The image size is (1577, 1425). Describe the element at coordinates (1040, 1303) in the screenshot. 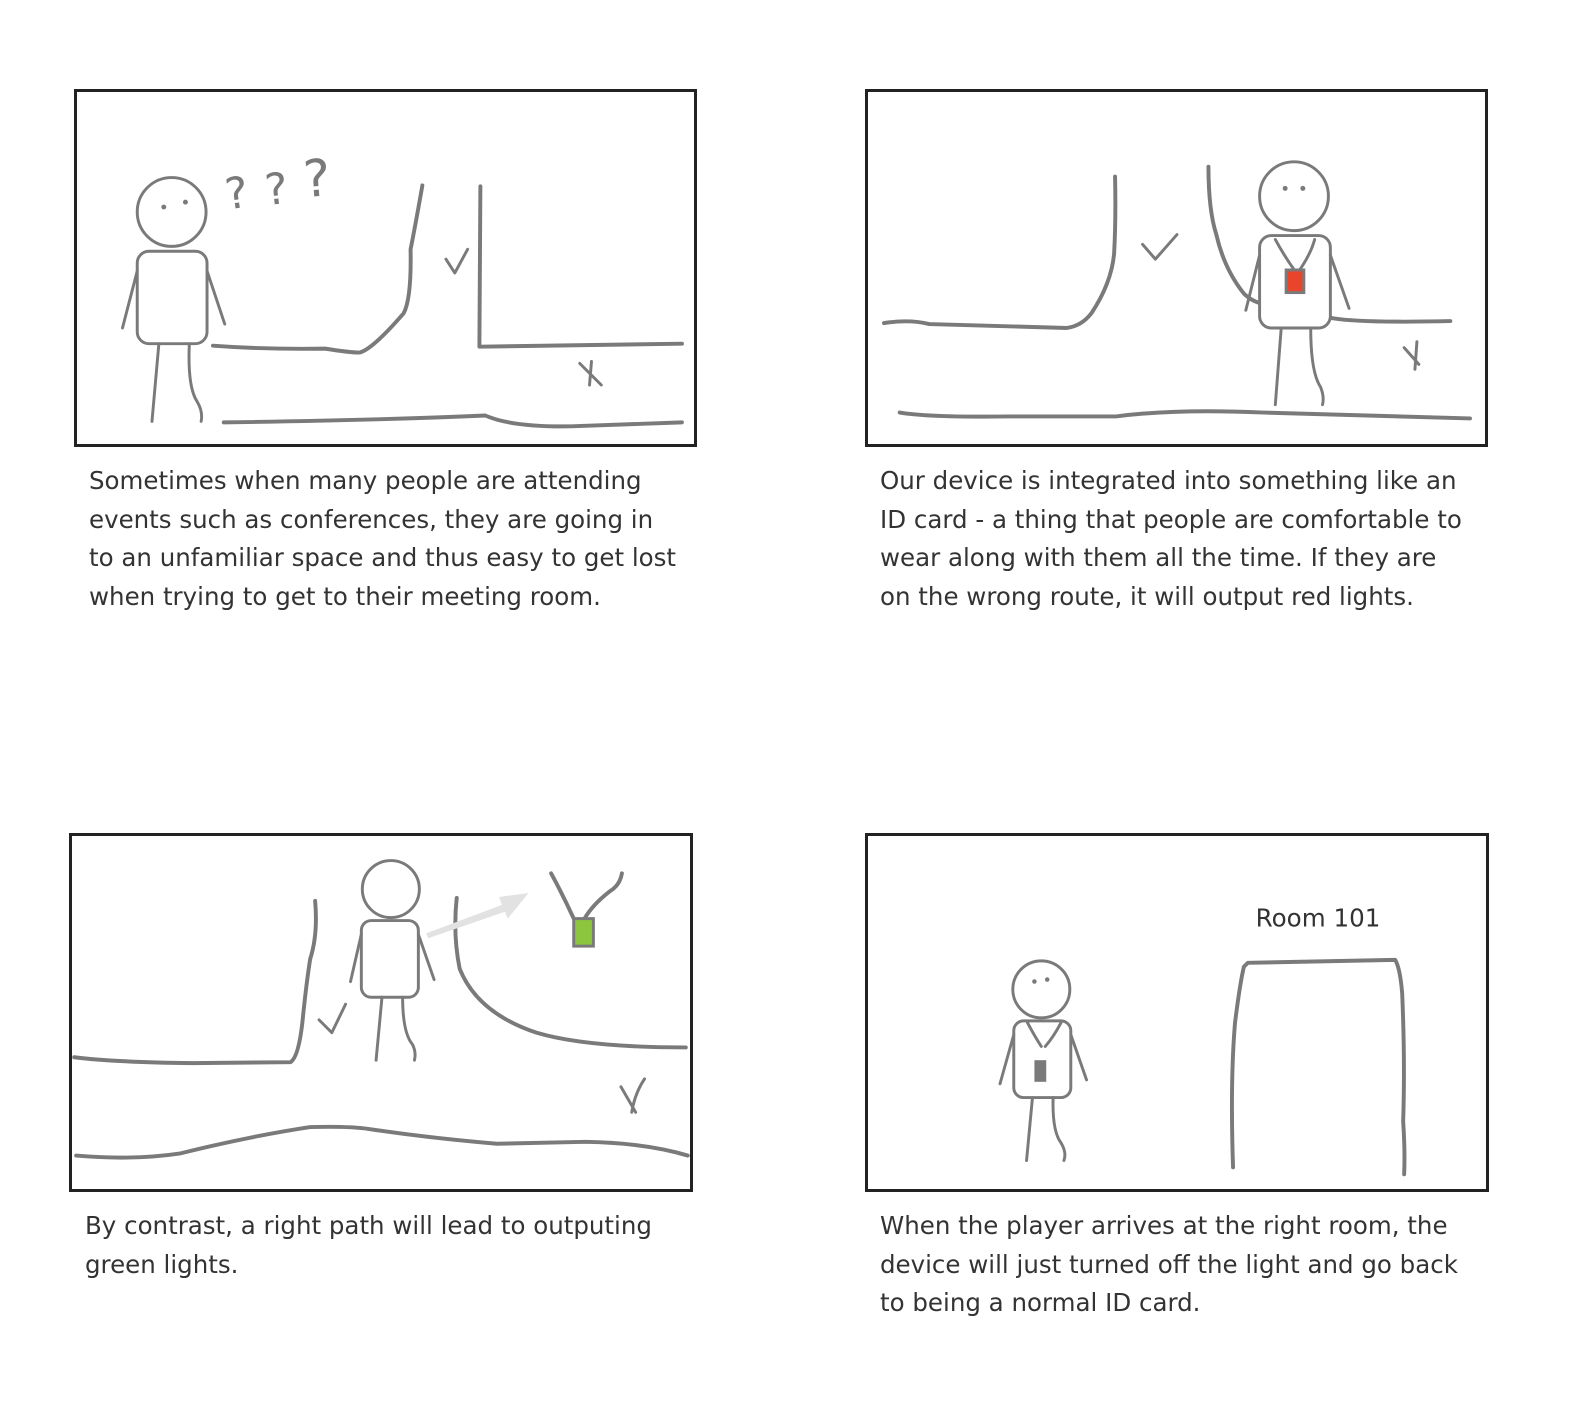

I see `caption-line: to being a normal ID card.` at that location.